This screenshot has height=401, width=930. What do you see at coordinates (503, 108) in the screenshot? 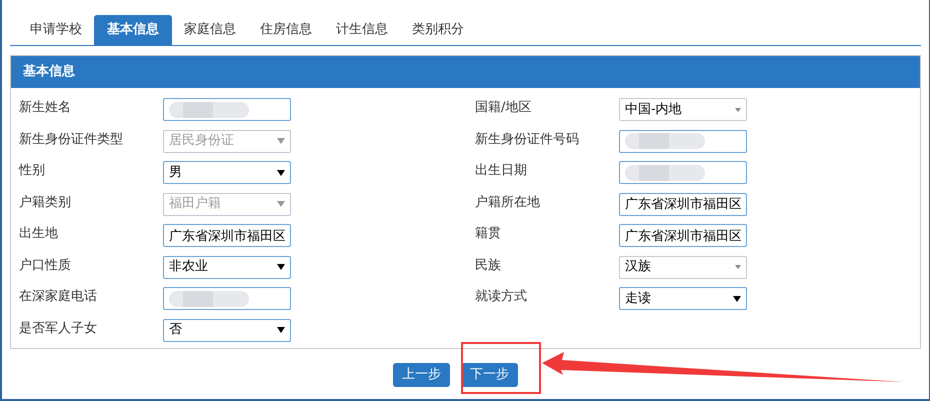
I see `field-label: 国籍/地区` at bounding box center [503, 108].